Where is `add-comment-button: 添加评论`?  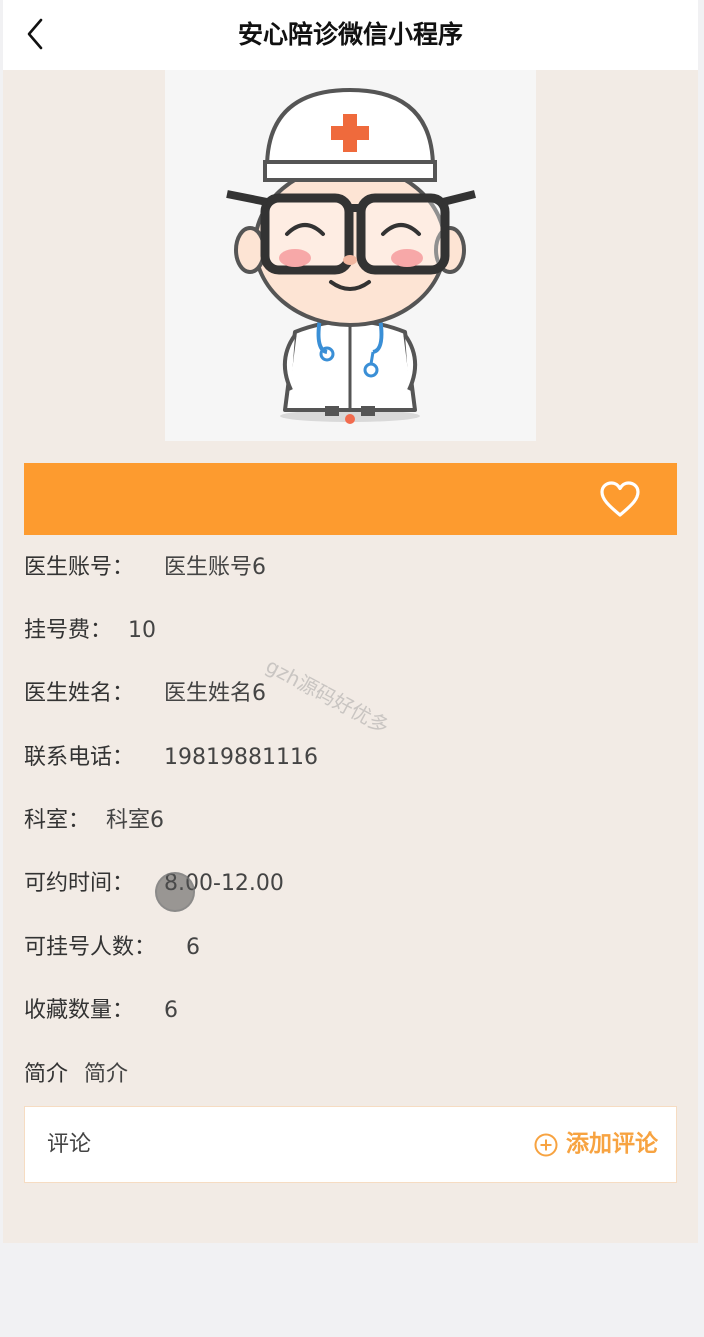
add-comment-button: 添加评论 is located at coordinates (596, 1144).